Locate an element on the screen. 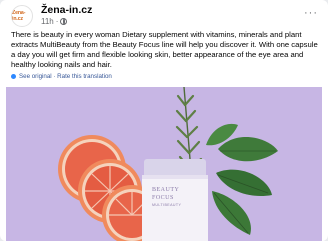 Image resolution: width=328 pixels, height=241 pixels. translate-icon is located at coordinates (13, 76).